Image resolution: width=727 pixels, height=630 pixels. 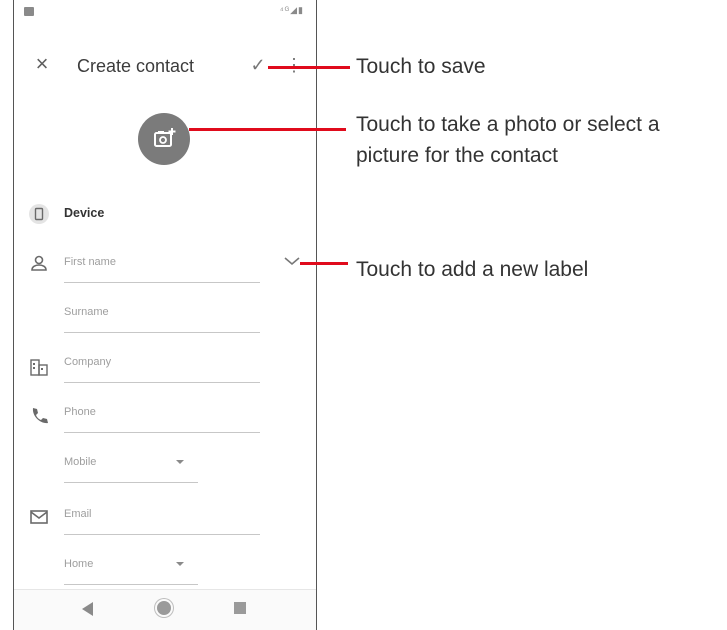 I want to click on status-bar: ⁴ᴳ◢▮, so click(x=165, y=13).